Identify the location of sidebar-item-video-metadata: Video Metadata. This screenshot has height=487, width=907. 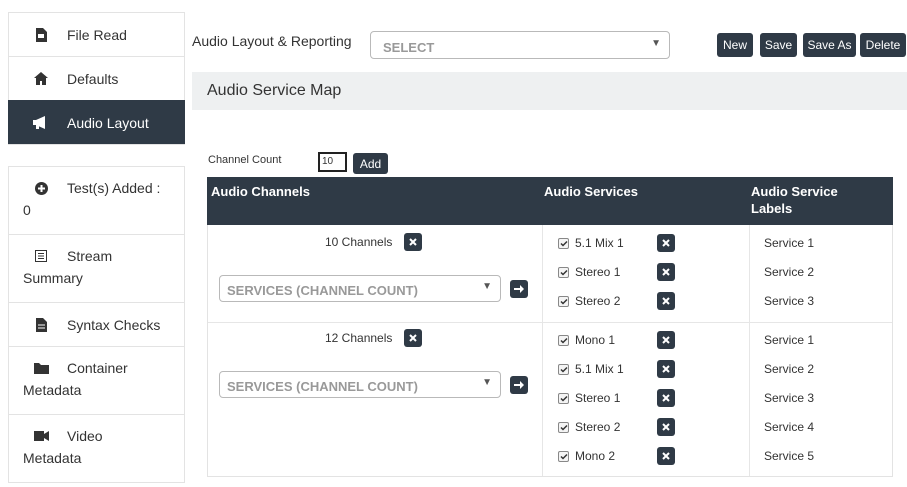
(96, 448).